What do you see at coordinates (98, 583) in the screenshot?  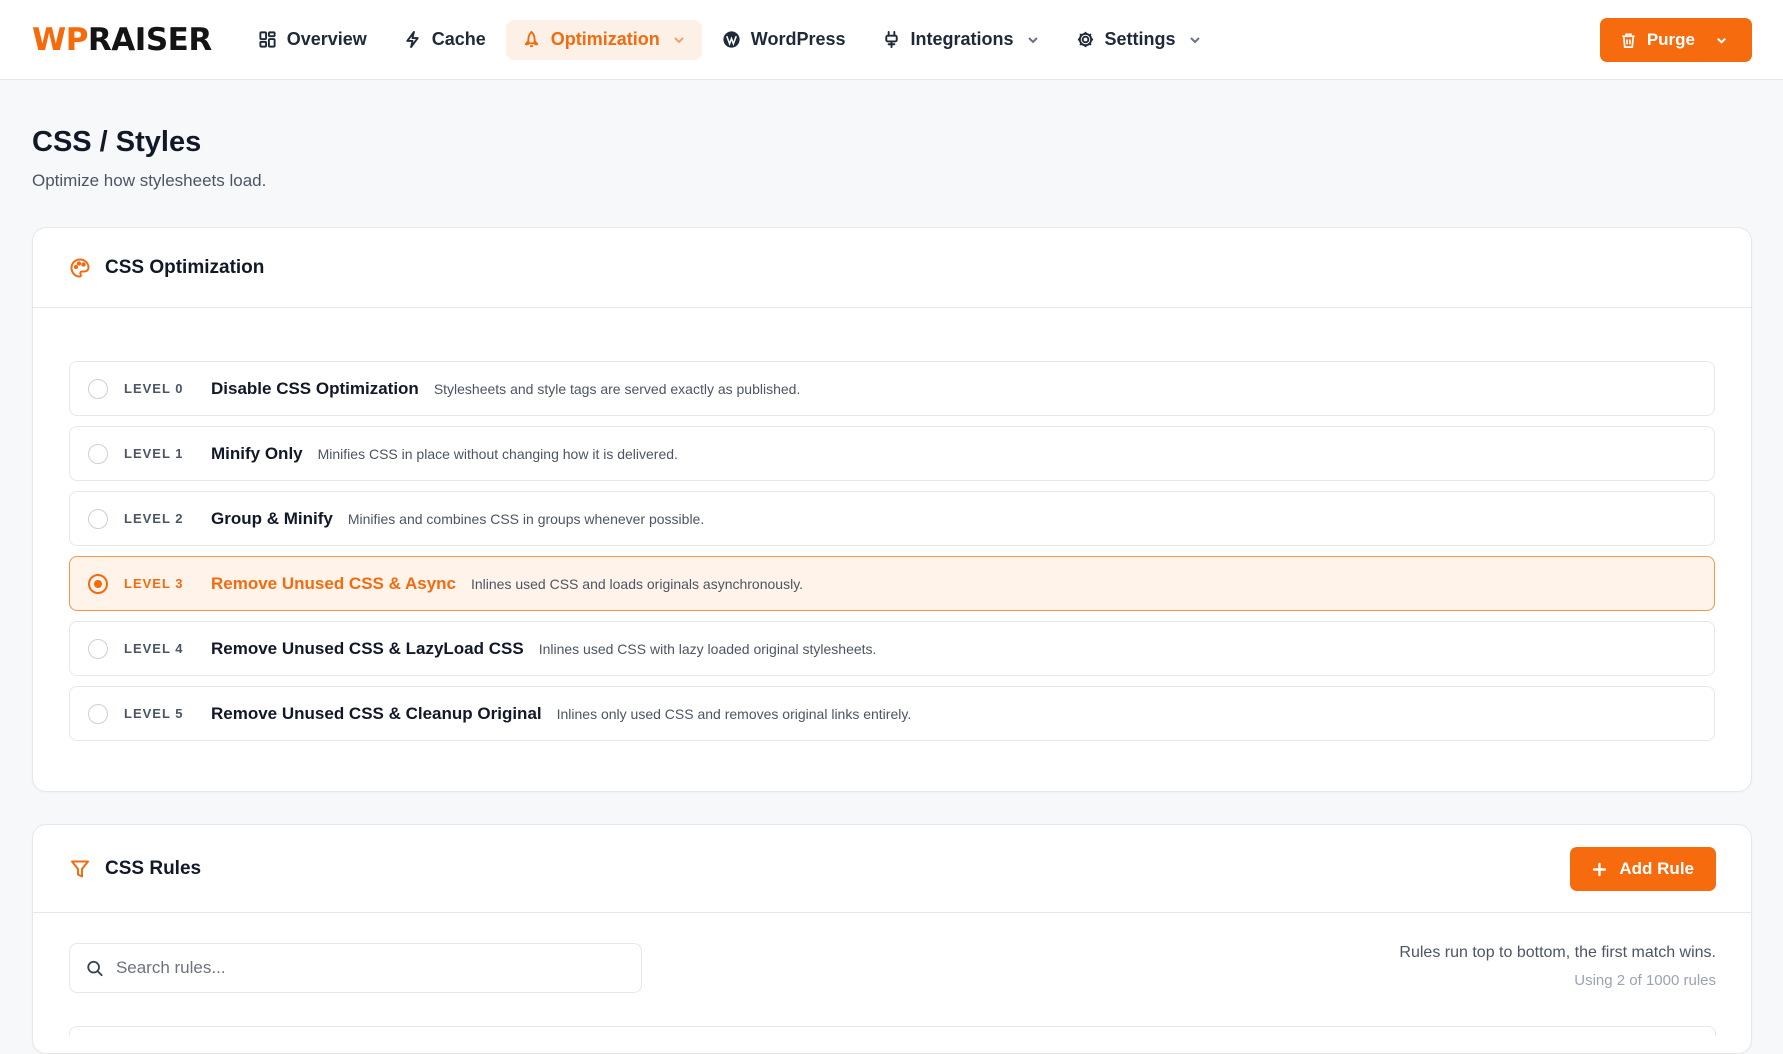 I see `radio-button-selected` at bounding box center [98, 583].